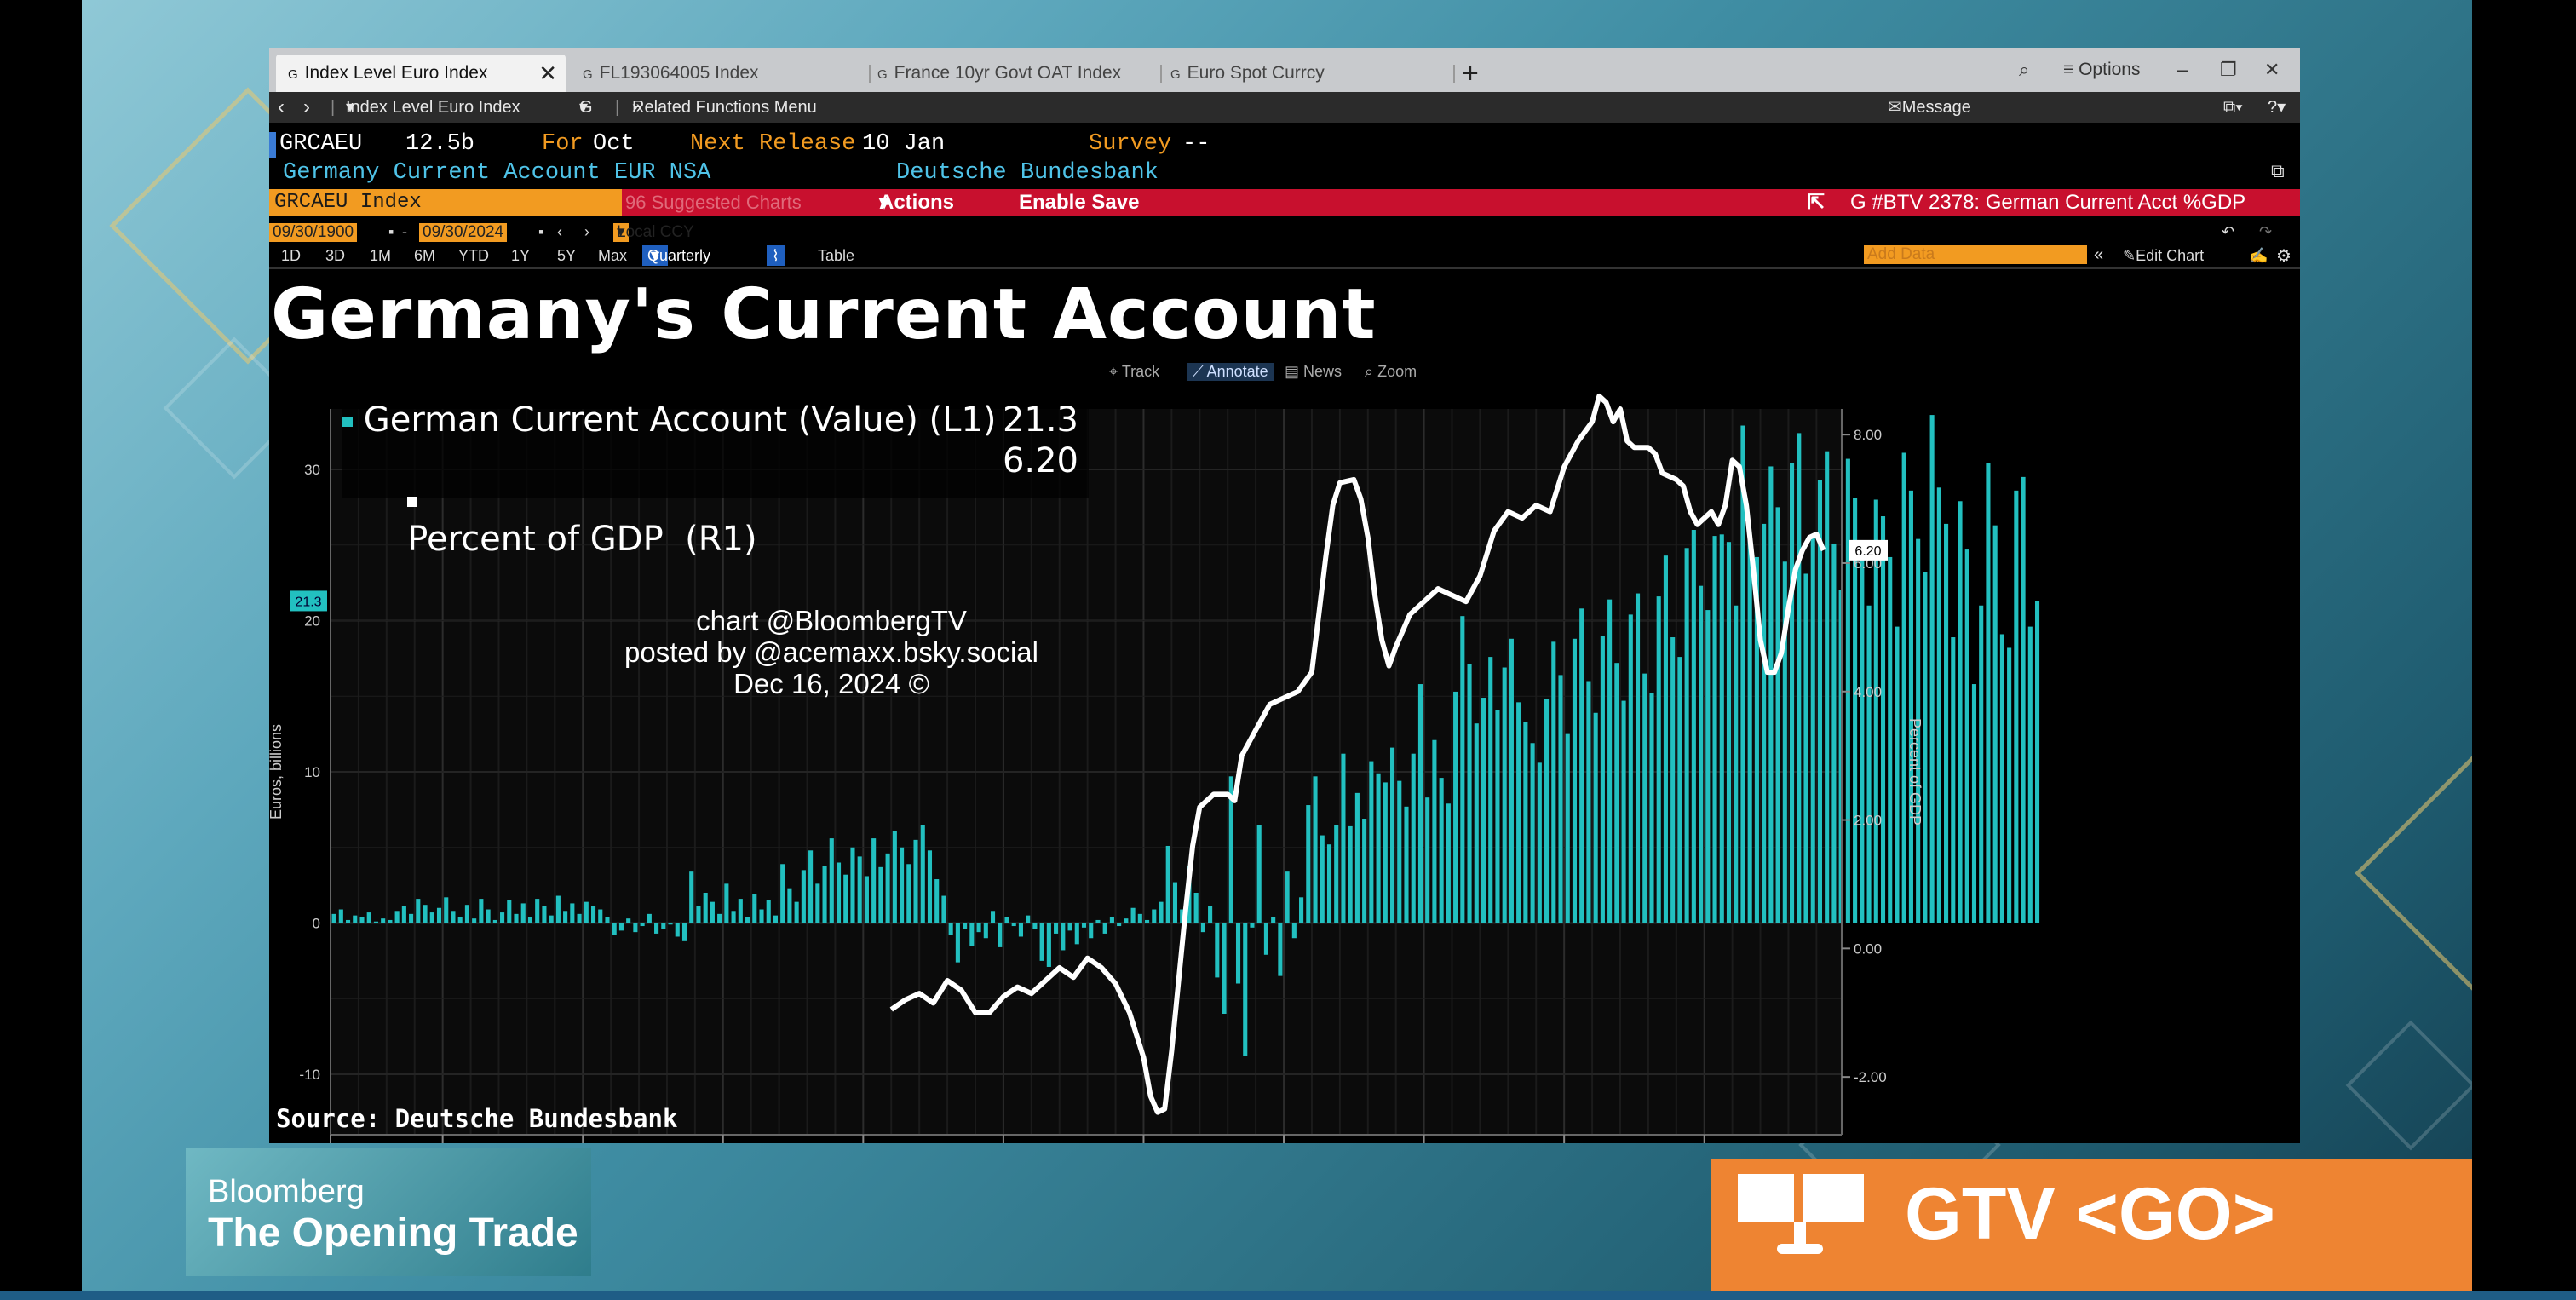 This screenshot has height=1300, width=2576. I want to click on actions-menu: Actions ▾, so click(917, 202).